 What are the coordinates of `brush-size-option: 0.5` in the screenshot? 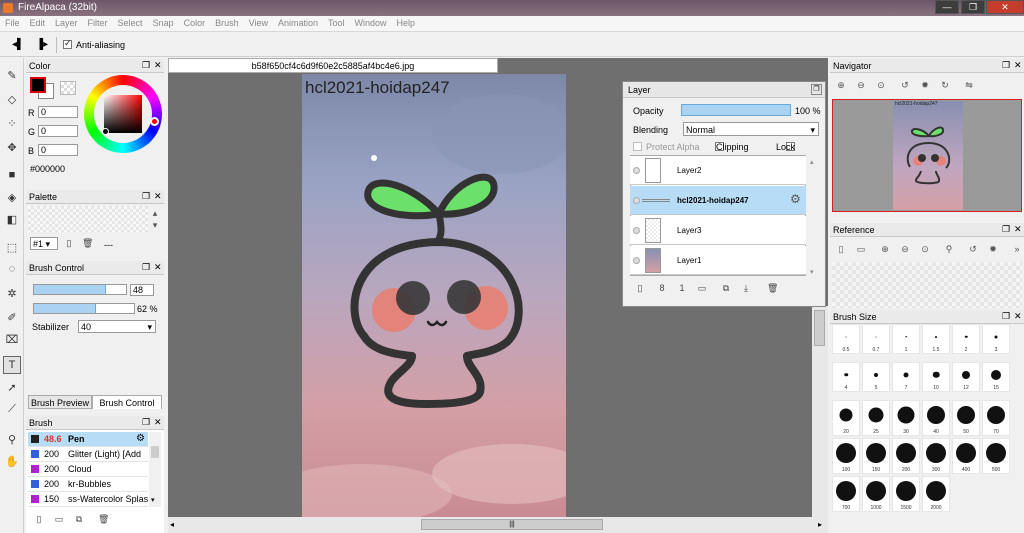 It's located at (846, 339).